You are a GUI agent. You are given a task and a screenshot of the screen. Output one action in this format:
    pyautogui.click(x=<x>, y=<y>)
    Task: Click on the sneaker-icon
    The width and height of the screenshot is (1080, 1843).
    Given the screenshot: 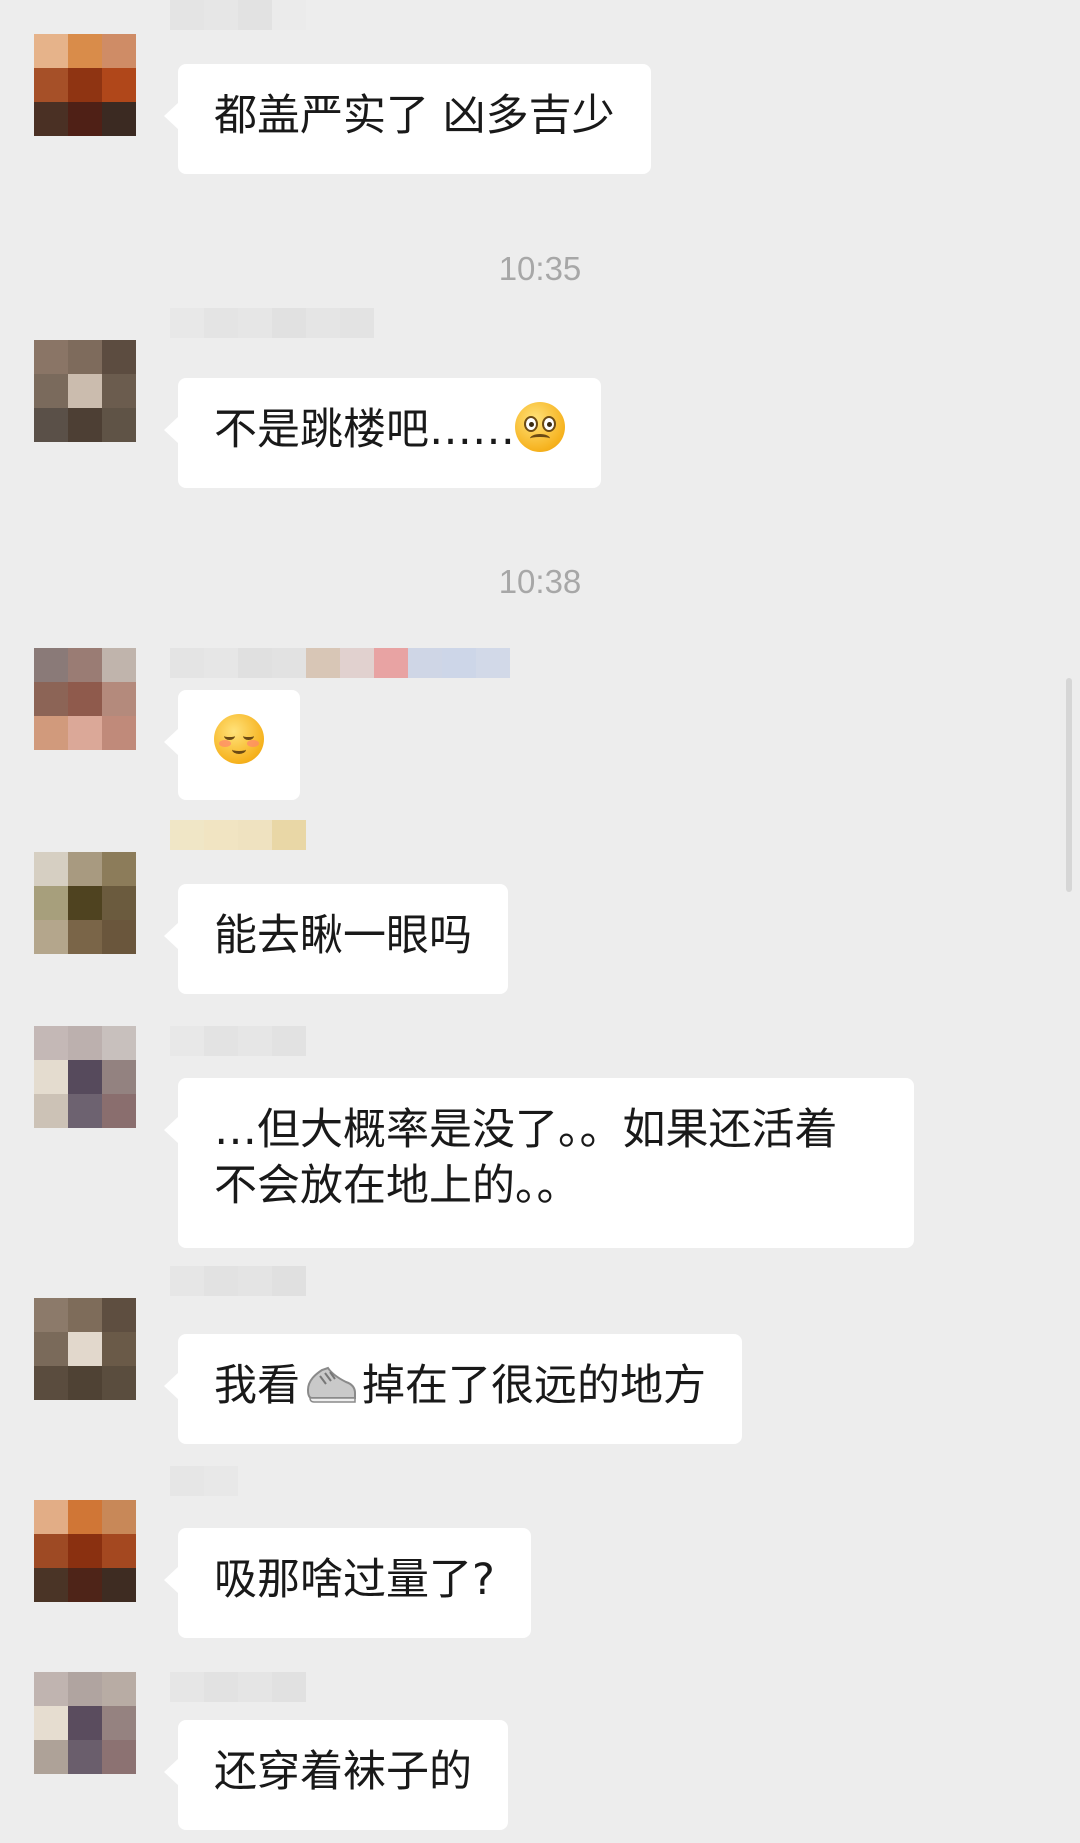 What is the action you would take?
    pyautogui.click(x=331, y=1384)
    